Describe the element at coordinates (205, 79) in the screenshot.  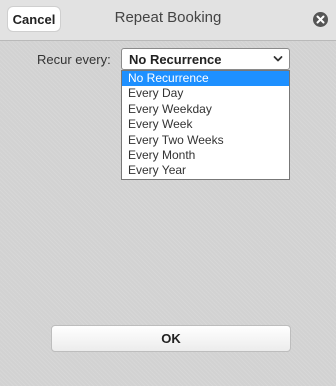
I see `option-no-recurrence: No Recurrence` at that location.